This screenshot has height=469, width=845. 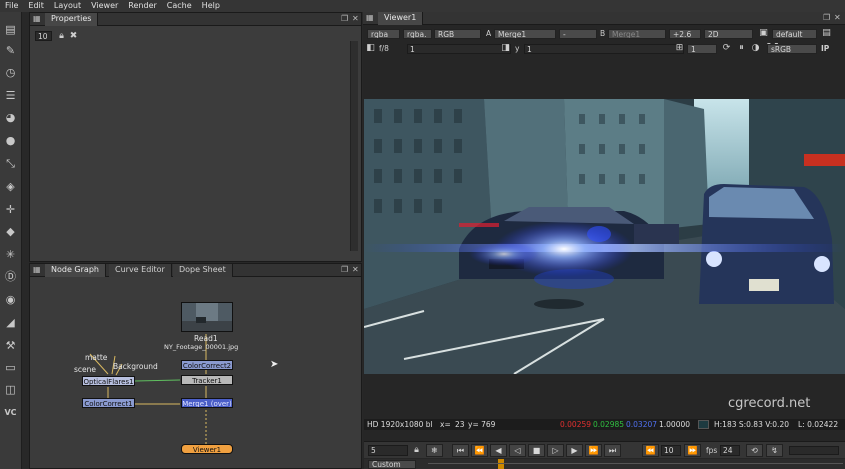 I want to click on refresh-icon: ⟳, so click(x=726, y=48).